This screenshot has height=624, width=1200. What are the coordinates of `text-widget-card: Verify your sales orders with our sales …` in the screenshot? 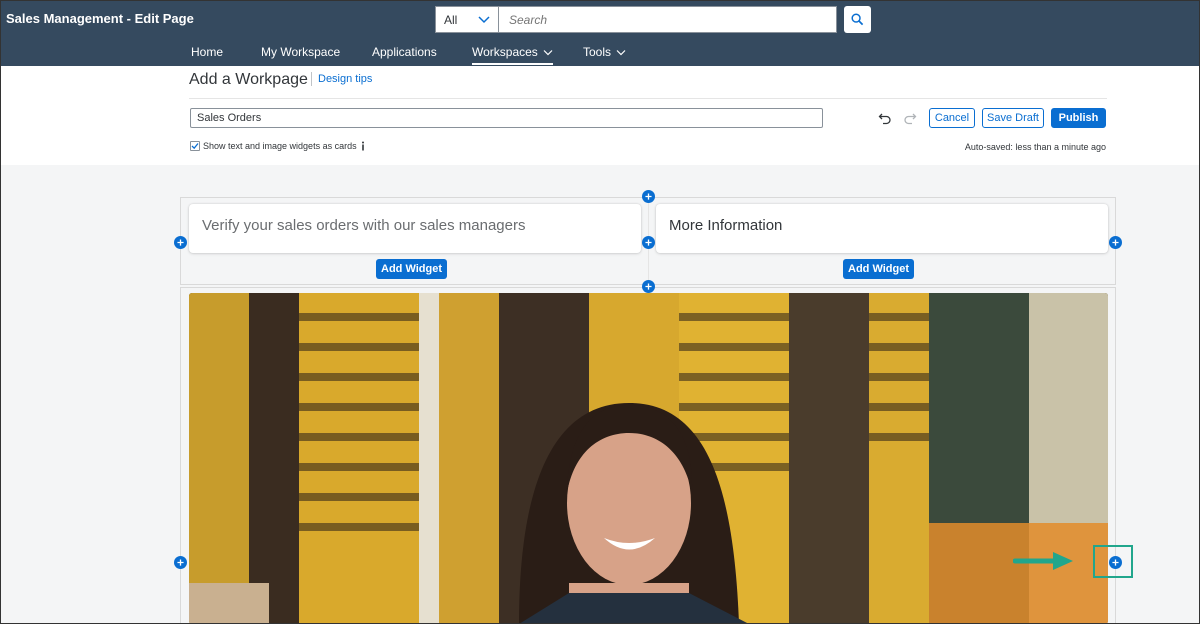 It's located at (415, 228).